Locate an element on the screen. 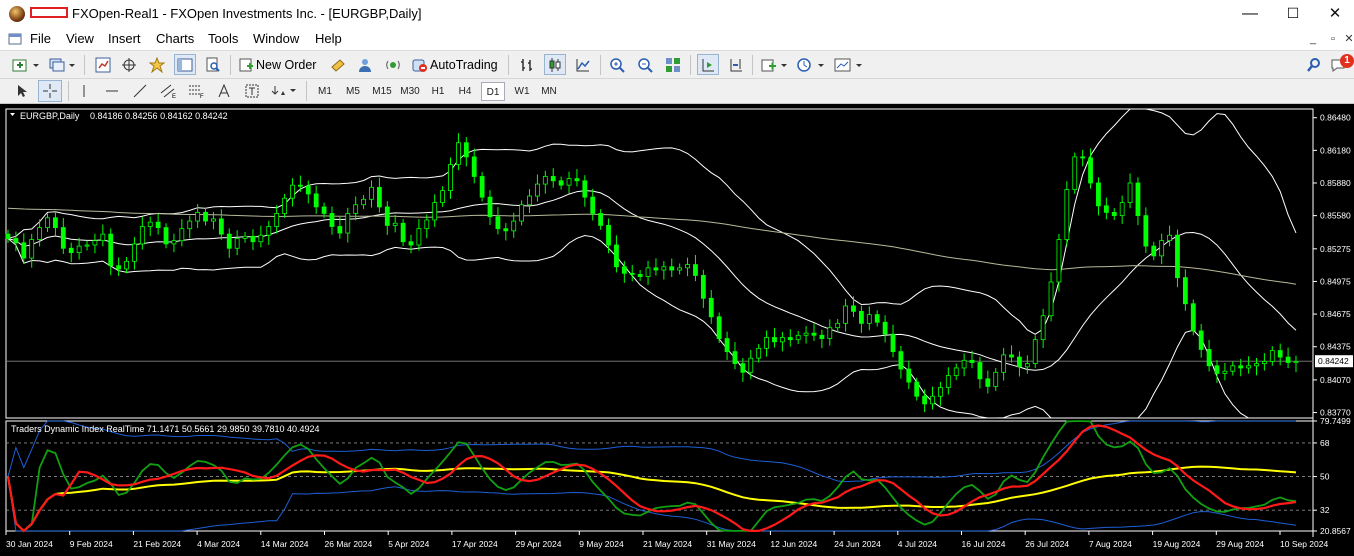 This screenshot has width=1354, height=556. menu-help: Help is located at coordinates (328, 38).